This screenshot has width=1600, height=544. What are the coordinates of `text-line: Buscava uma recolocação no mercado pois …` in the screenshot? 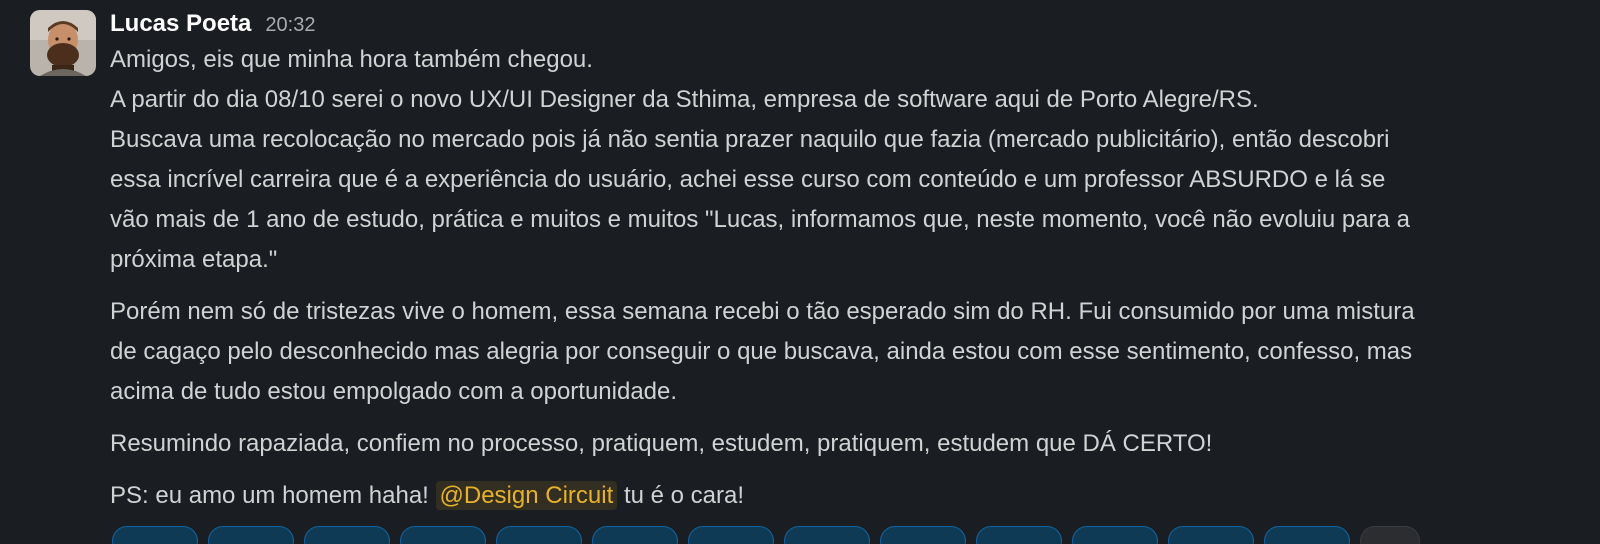 It's located at (750, 139).